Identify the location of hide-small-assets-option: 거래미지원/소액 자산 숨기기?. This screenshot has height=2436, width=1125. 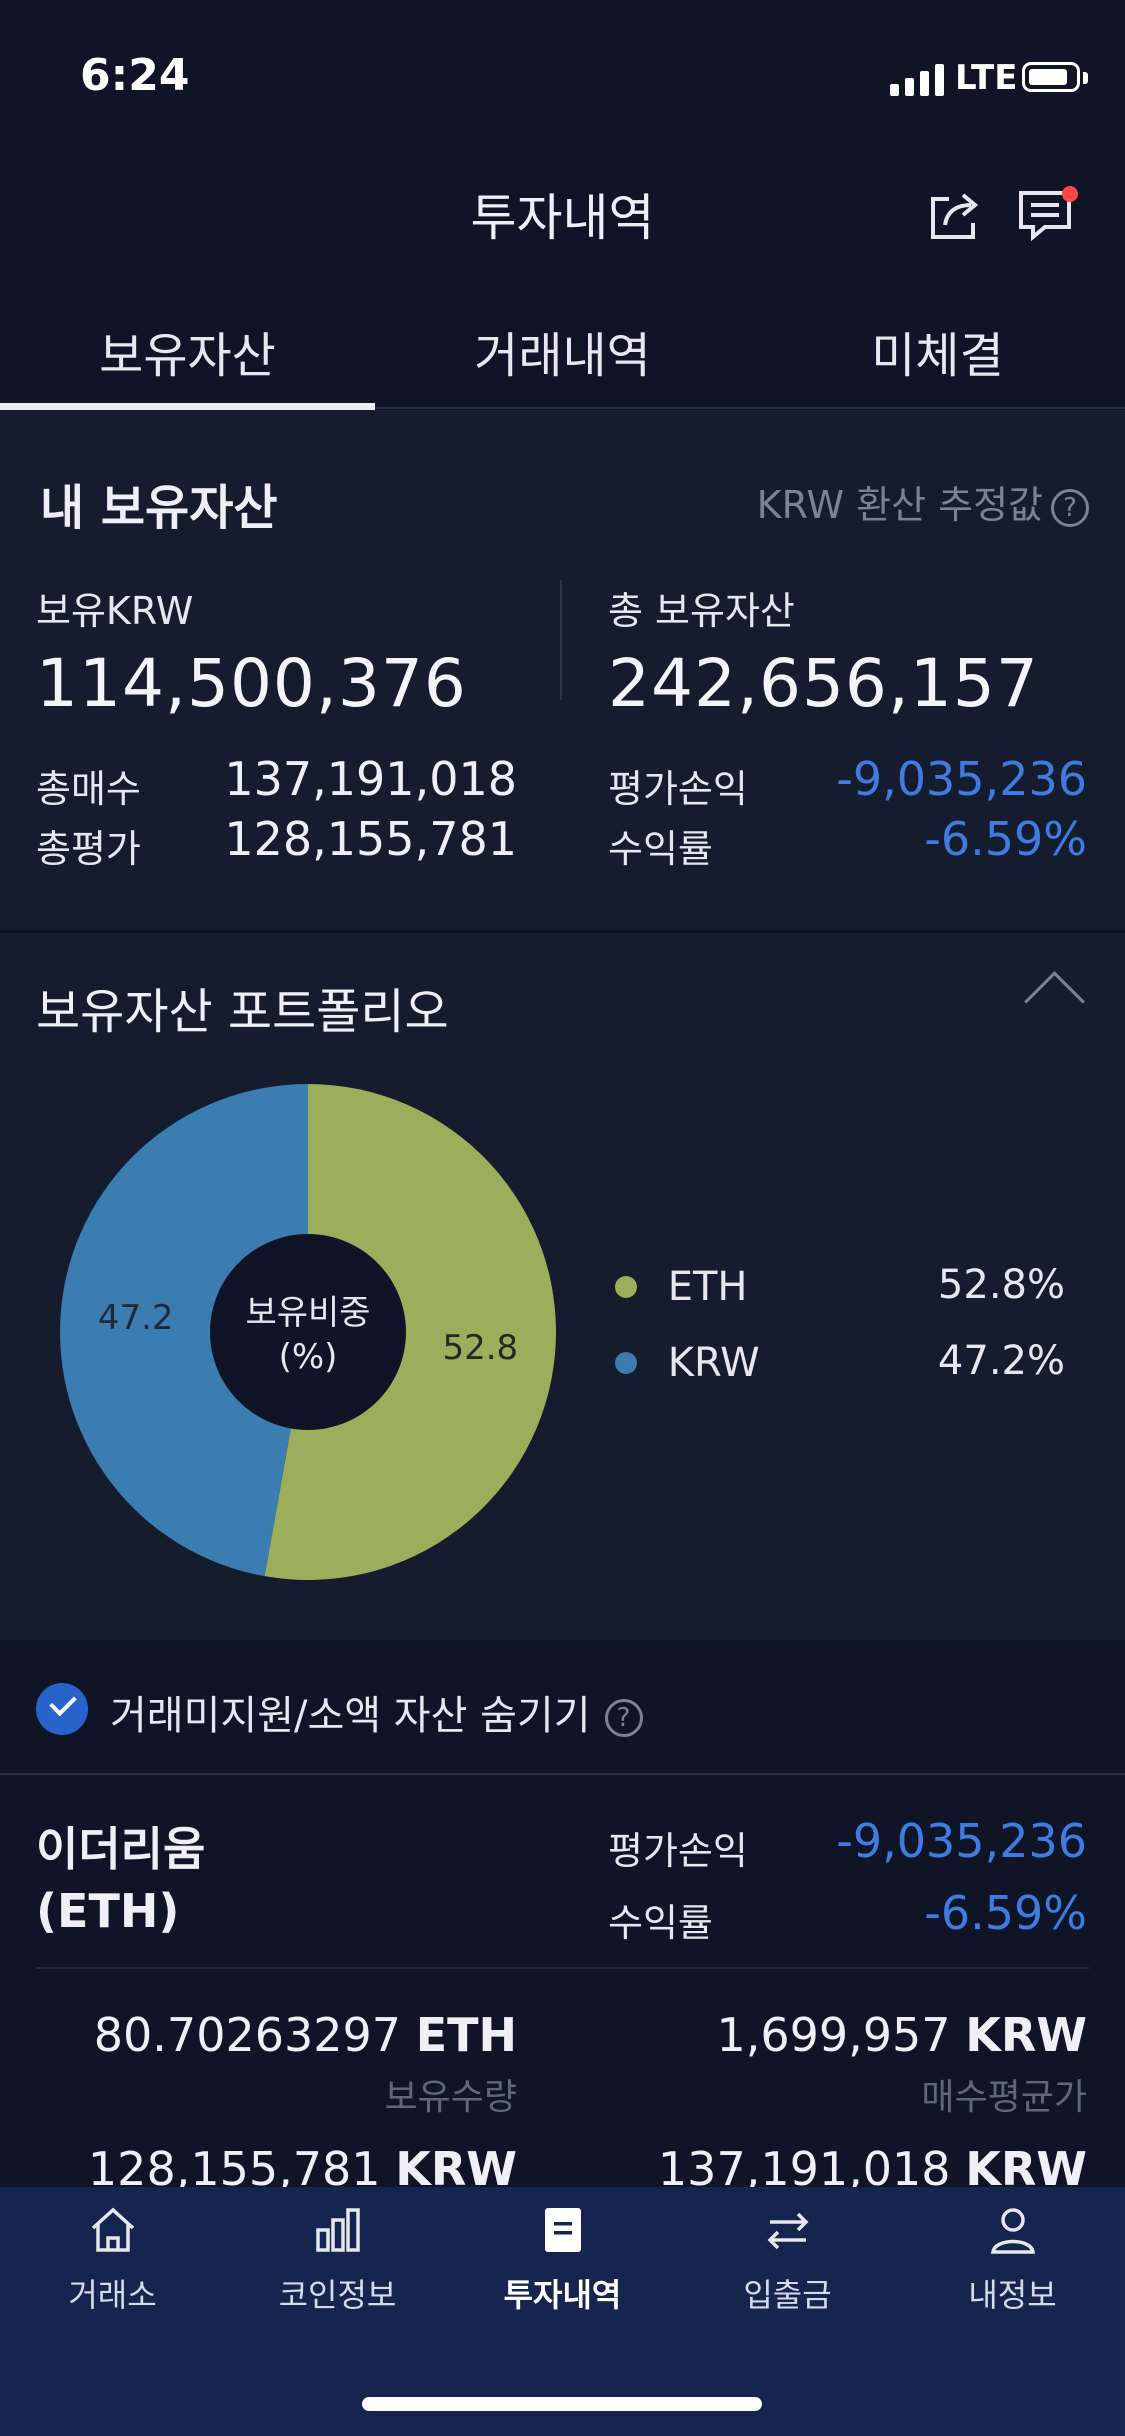
(376, 1712).